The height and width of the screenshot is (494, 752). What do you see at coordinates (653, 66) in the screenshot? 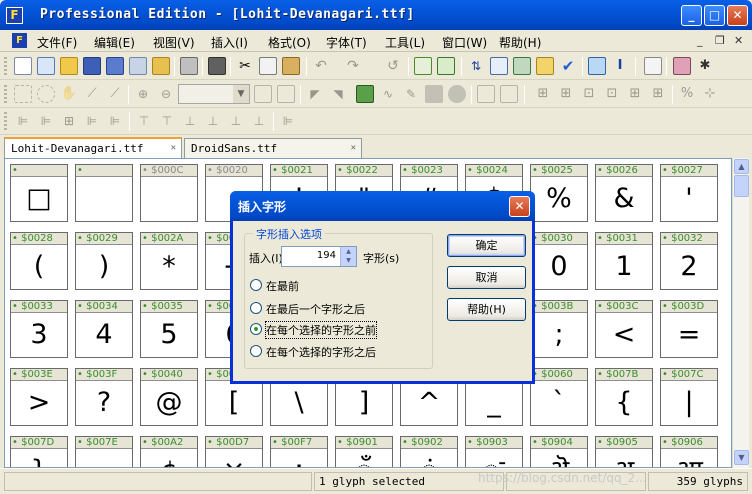
I see `panel-icon` at bounding box center [653, 66].